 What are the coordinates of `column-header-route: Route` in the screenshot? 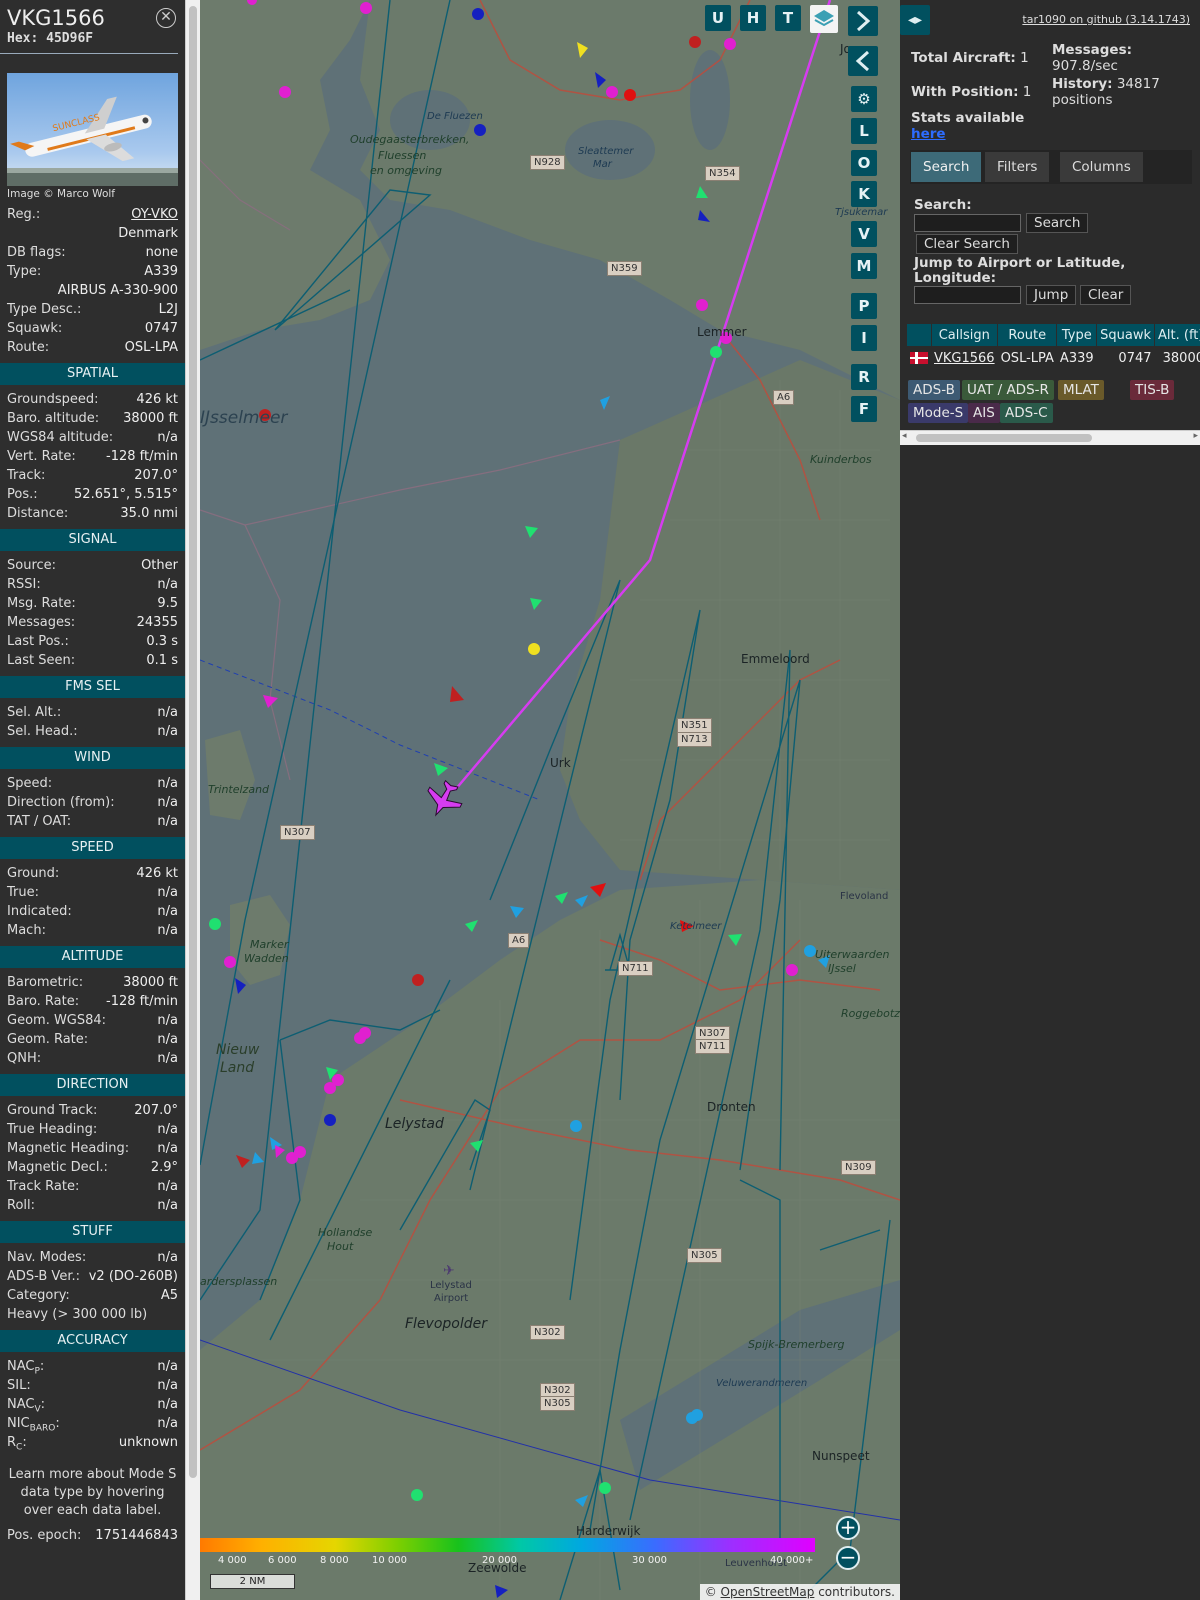 It's located at (1027, 335).